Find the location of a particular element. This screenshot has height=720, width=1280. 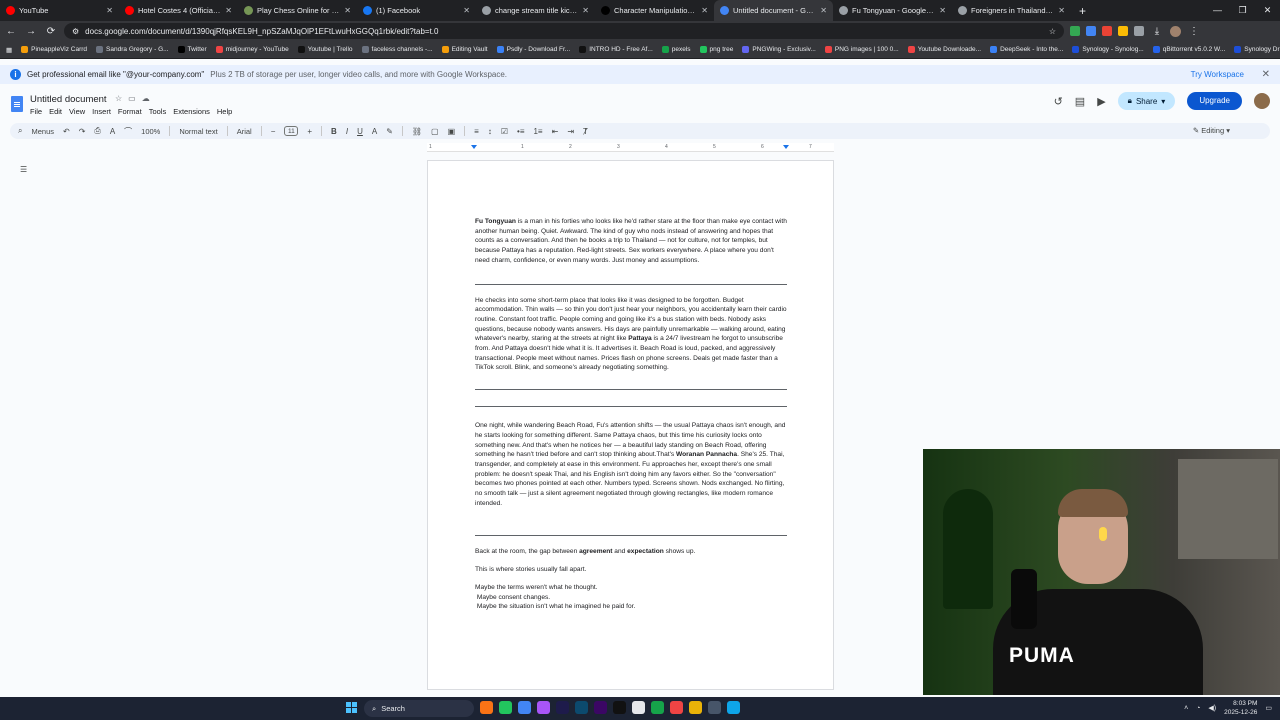

menu-item-view: View is located at coordinates (77, 111).